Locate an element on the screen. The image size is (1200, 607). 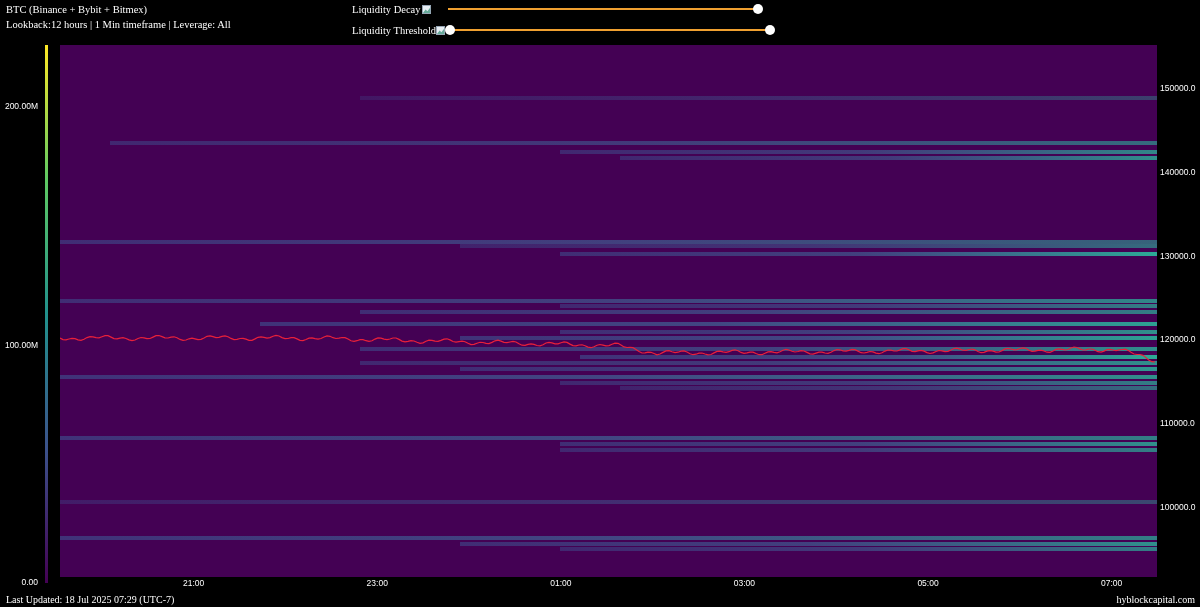
colorbar-label: 100.00M is located at coordinates (21, 345).